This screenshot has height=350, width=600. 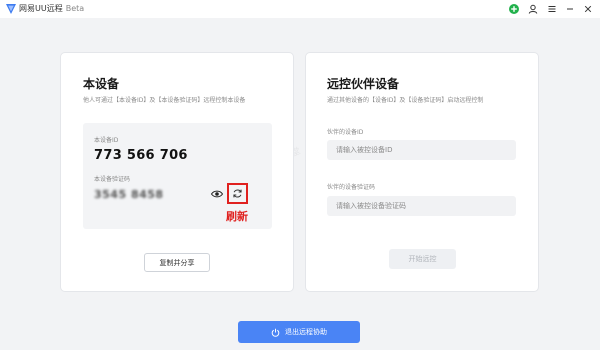 I want to click on partner-device-title: 远控伙伴设备, so click(x=363, y=84).